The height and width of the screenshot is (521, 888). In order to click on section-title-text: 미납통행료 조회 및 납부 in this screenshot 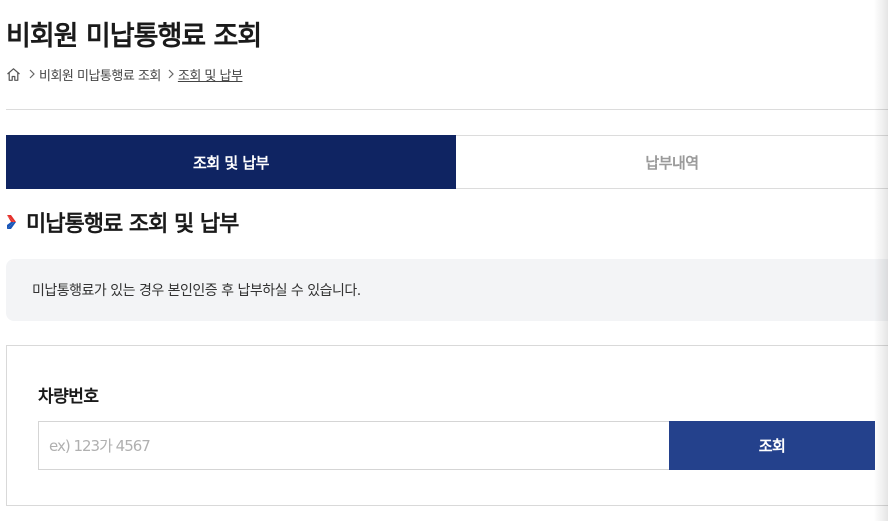, I will do `click(132, 224)`.